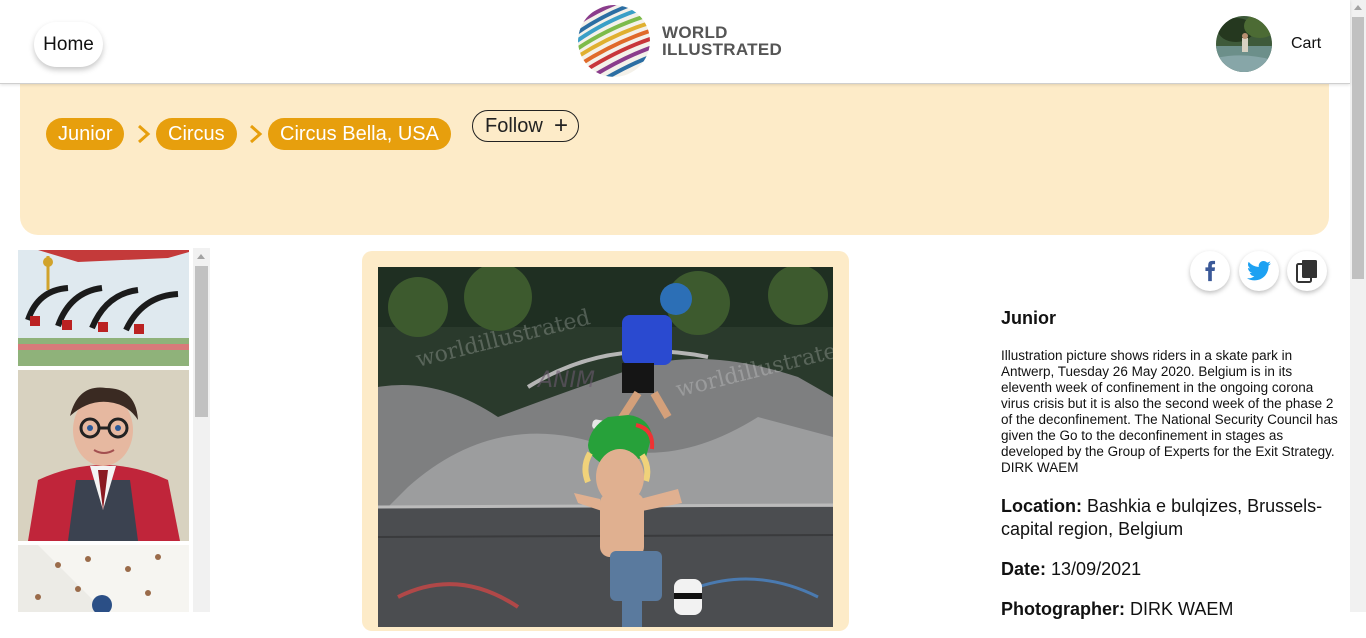 This screenshot has width=1366, height=638. Describe the element at coordinates (1063, 609) in the screenshot. I see `photographer-label: Photographer:` at that location.